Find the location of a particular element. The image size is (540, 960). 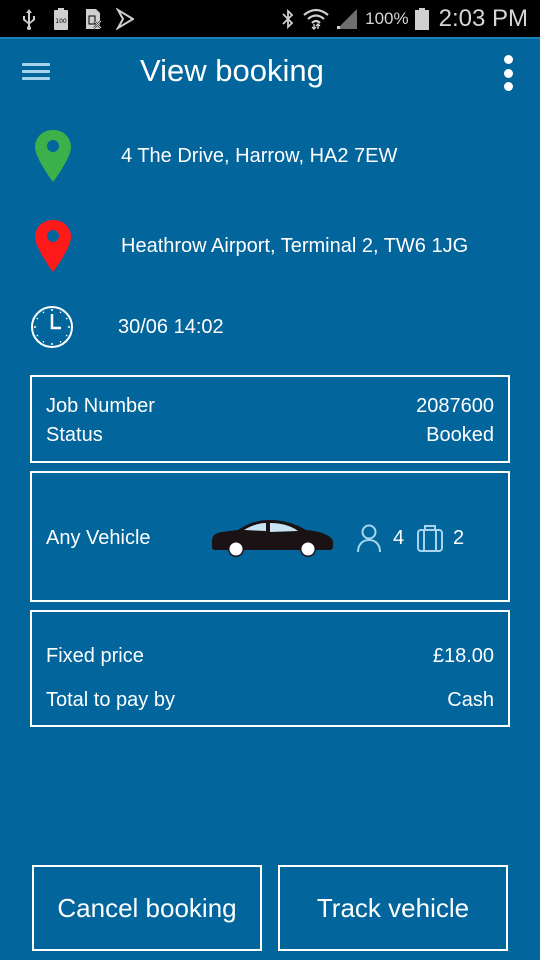

car-icon is located at coordinates (272, 538).